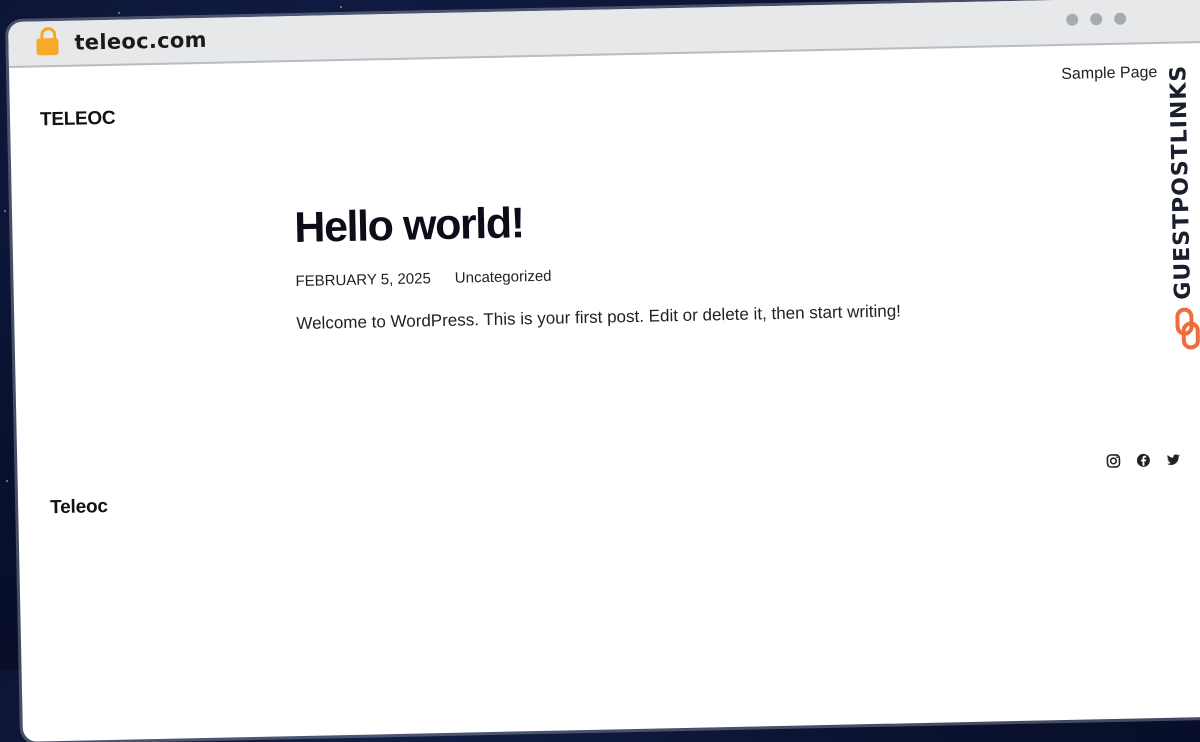 This screenshot has height=742, width=1200. Describe the element at coordinates (1181, 182) in the screenshot. I see `watermark-text: GUESTPOSTLINKS` at that location.